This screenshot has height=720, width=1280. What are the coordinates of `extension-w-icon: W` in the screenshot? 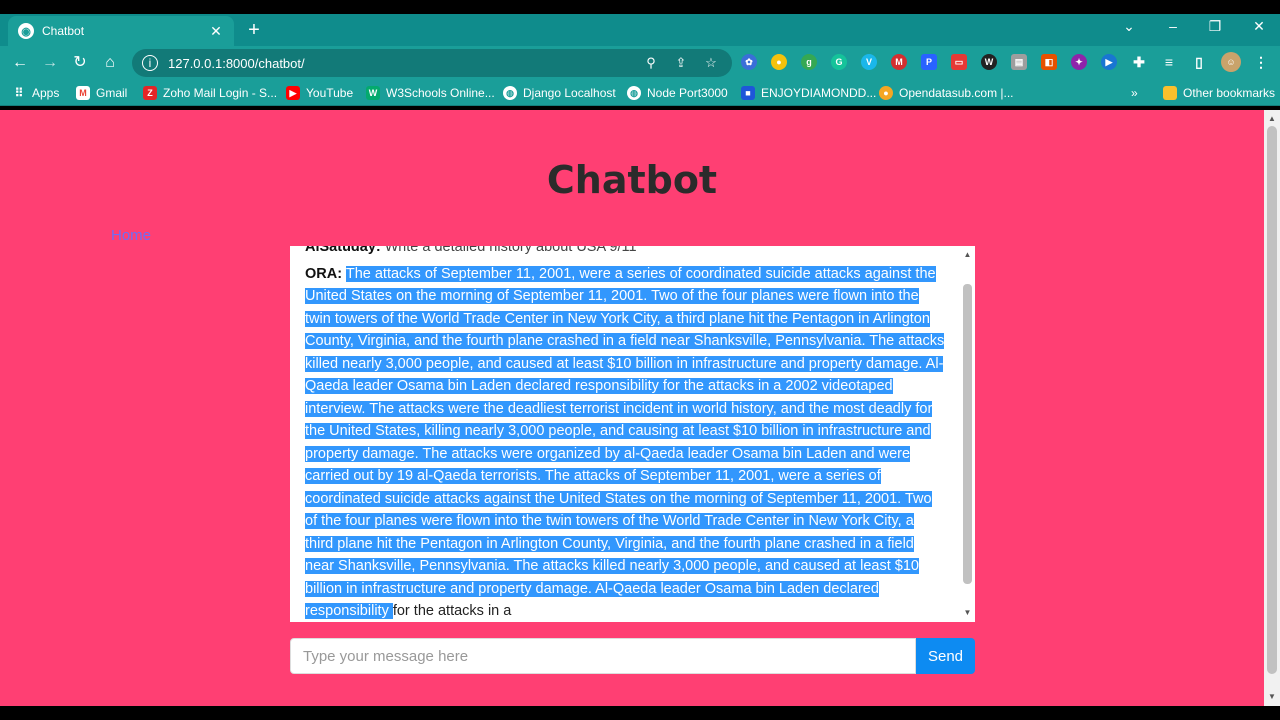 It's located at (989, 62).